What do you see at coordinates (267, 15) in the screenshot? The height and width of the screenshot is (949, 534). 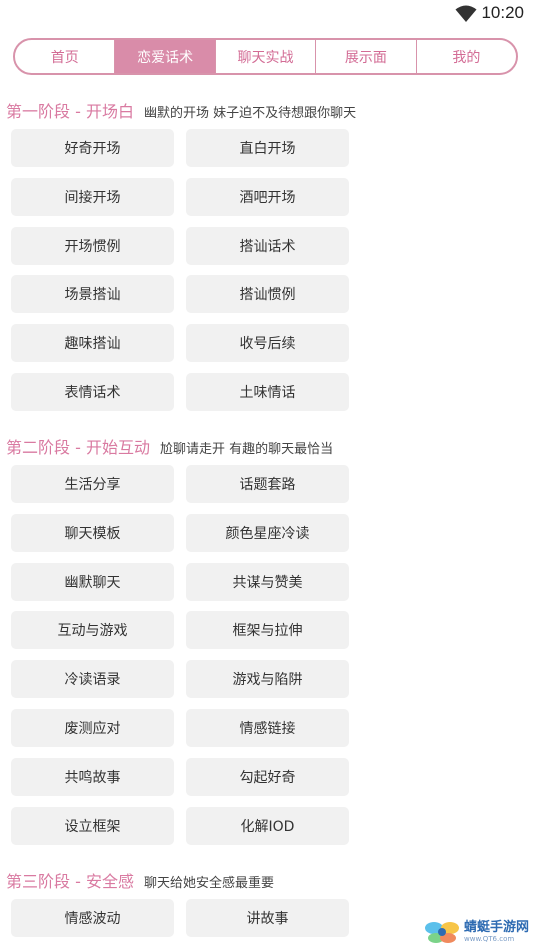 I see `status-bar: 10:20` at bounding box center [267, 15].